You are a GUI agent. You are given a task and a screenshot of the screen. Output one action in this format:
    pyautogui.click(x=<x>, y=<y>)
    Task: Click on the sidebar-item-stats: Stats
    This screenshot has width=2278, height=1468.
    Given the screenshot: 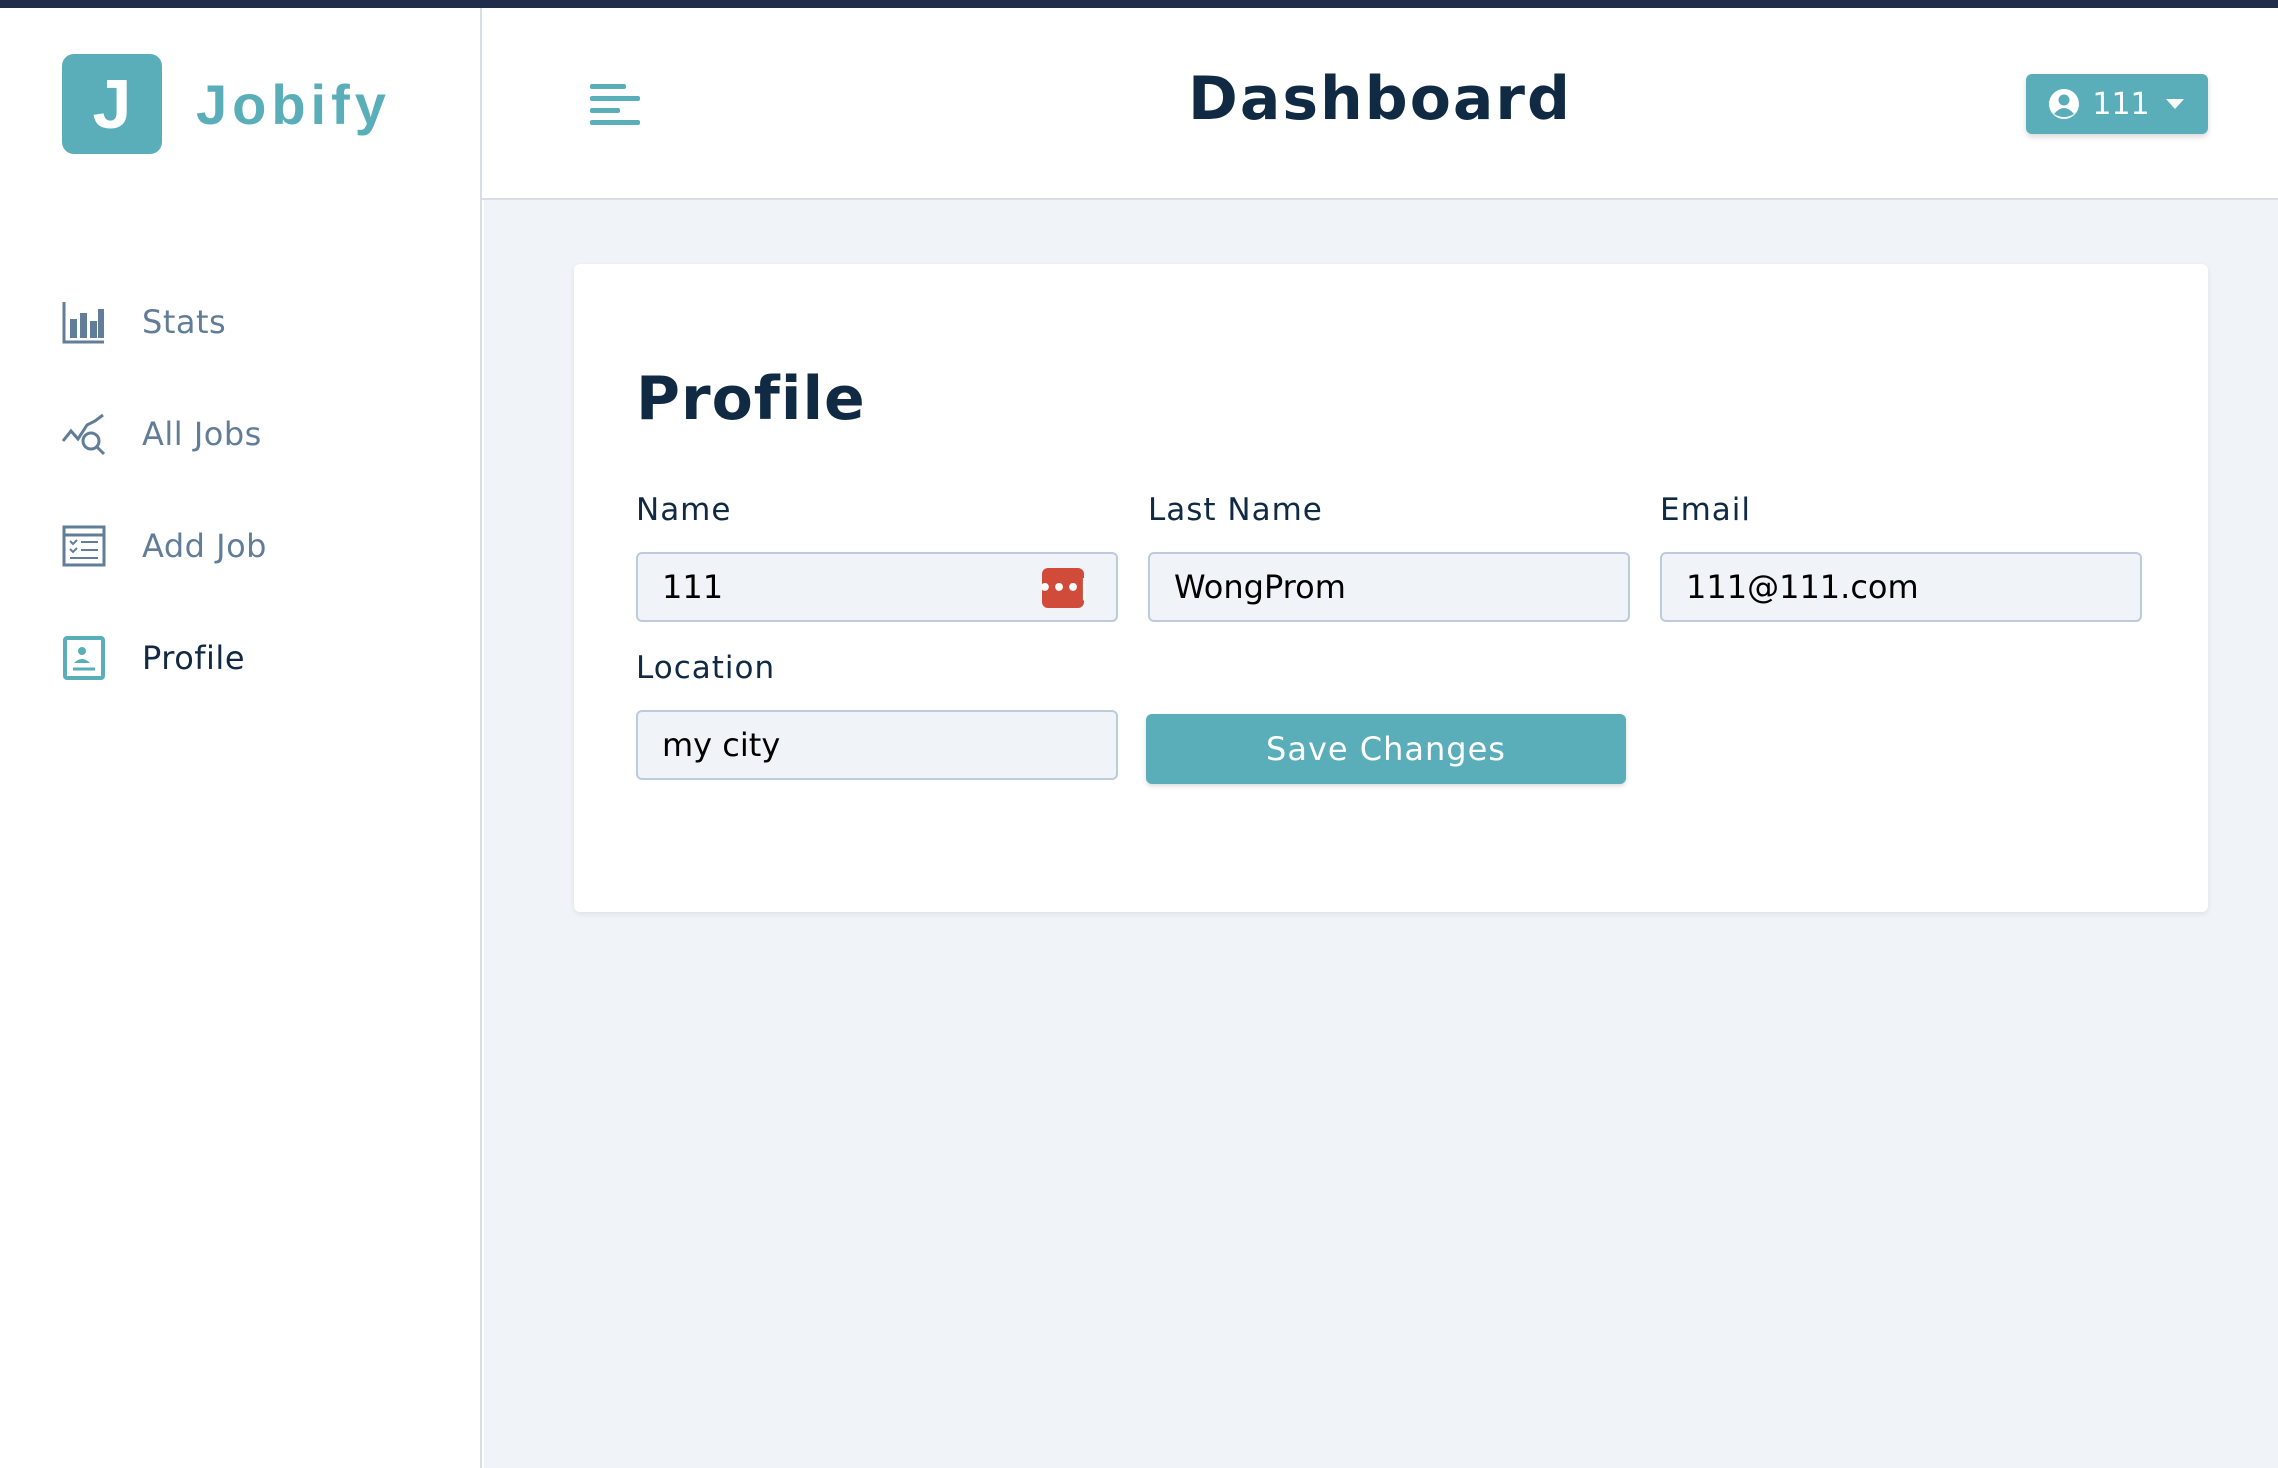 What is the action you would take?
    pyautogui.click(x=163, y=322)
    